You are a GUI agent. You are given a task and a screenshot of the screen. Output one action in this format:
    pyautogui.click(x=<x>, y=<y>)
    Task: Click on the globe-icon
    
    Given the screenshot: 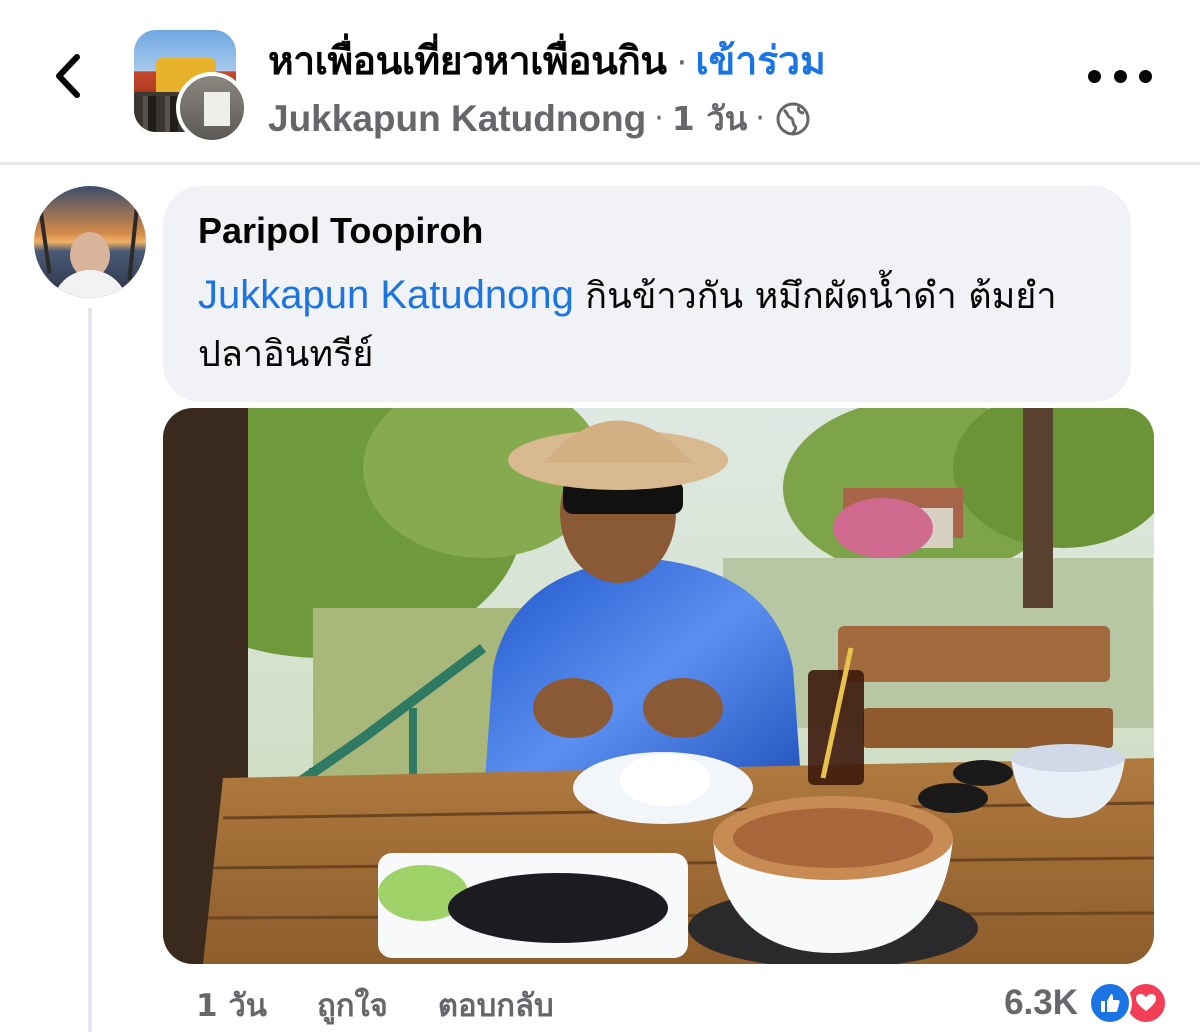 What is the action you would take?
    pyautogui.click(x=793, y=118)
    